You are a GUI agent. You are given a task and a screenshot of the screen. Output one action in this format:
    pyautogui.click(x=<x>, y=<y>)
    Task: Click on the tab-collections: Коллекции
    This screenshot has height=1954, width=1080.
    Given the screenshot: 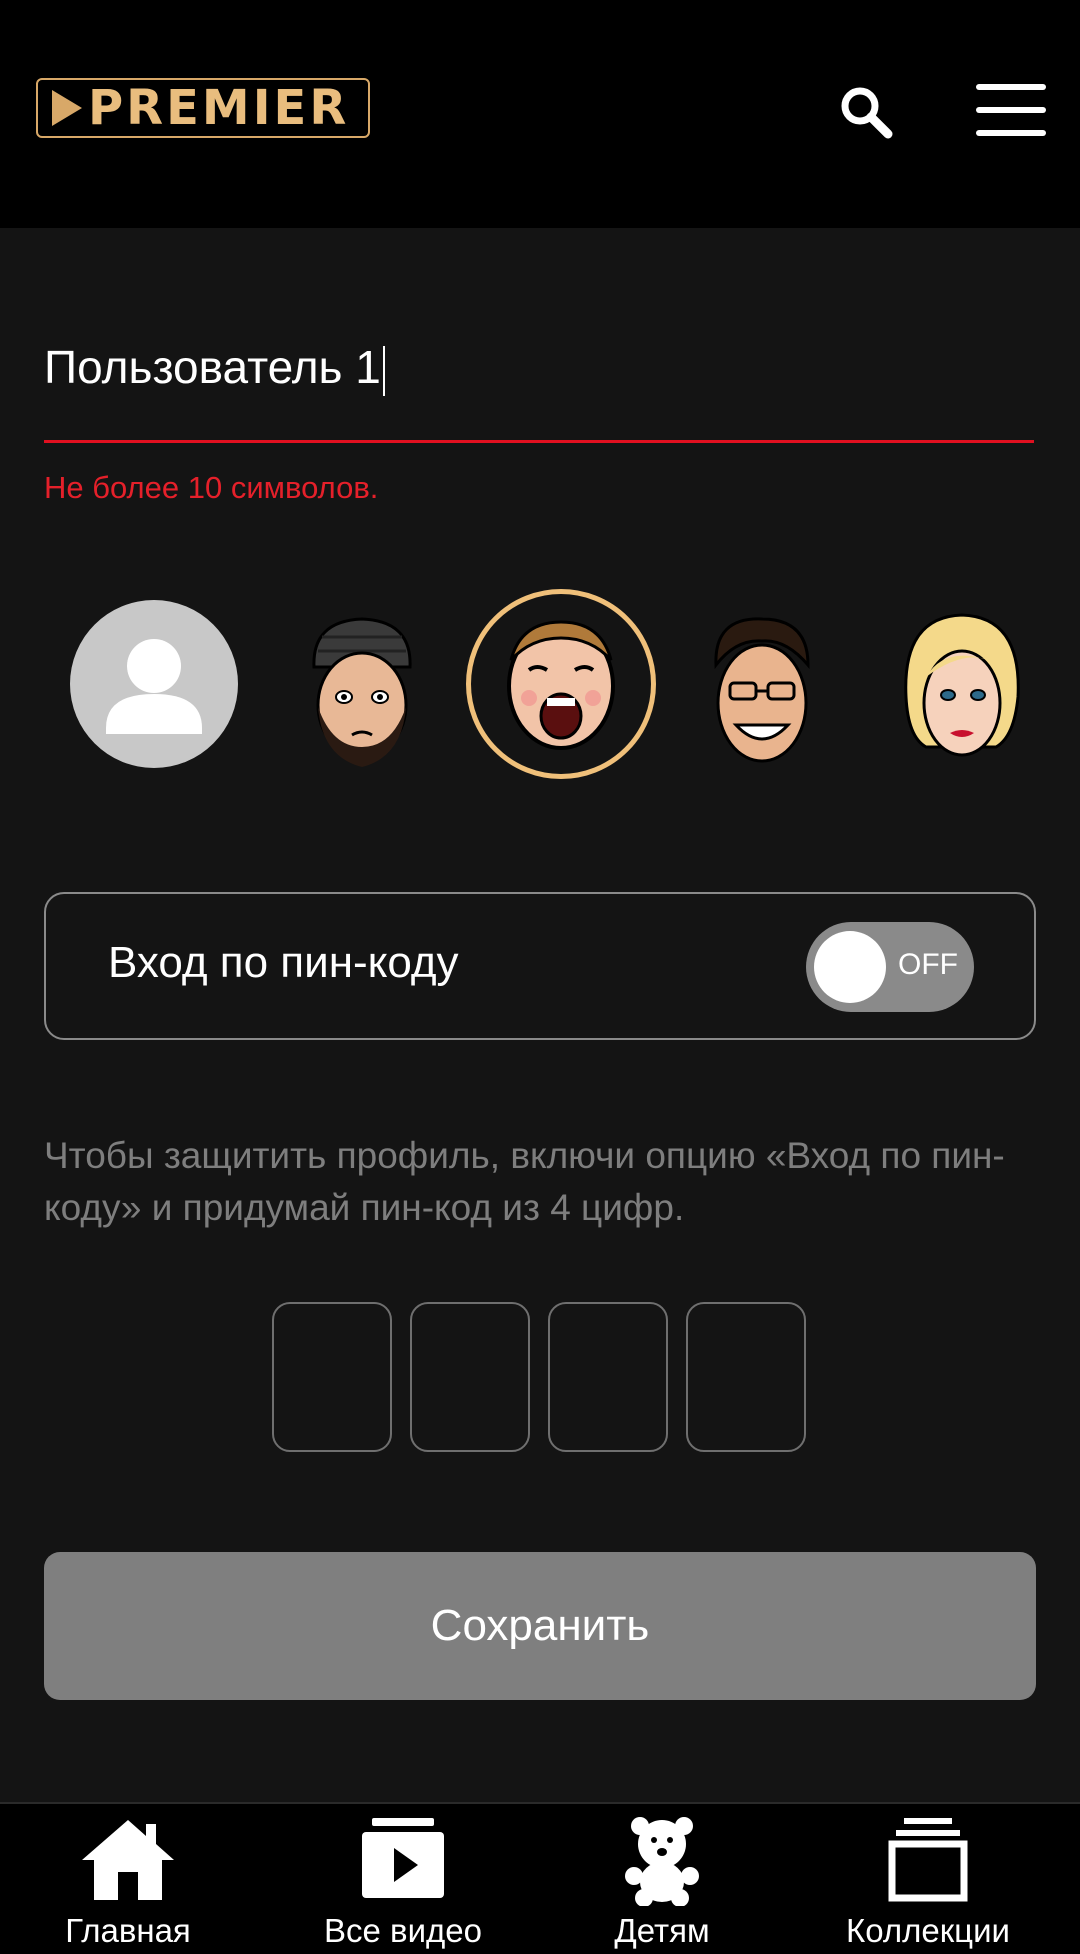 What is the action you would take?
    pyautogui.click(x=928, y=1879)
    